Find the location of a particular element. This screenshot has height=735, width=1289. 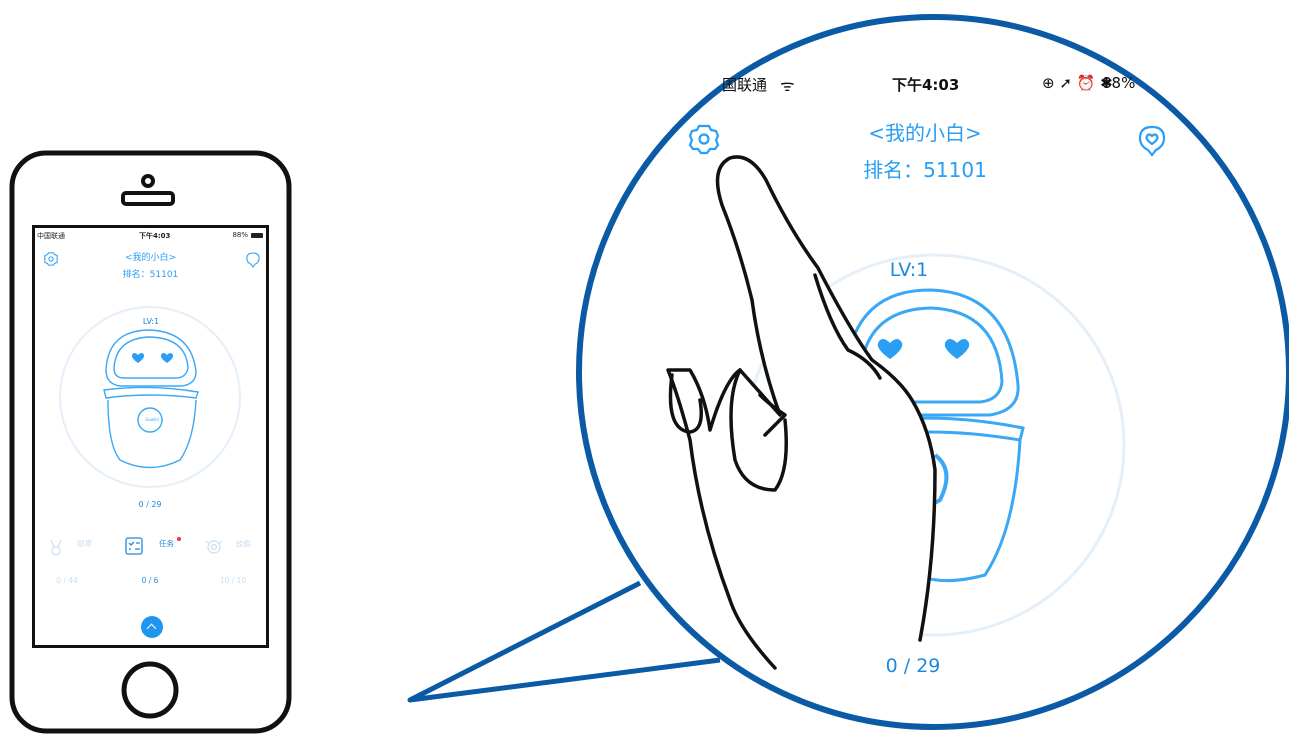

stat-count-tasks: 0 / 6 is located at coordinates (150, 580).